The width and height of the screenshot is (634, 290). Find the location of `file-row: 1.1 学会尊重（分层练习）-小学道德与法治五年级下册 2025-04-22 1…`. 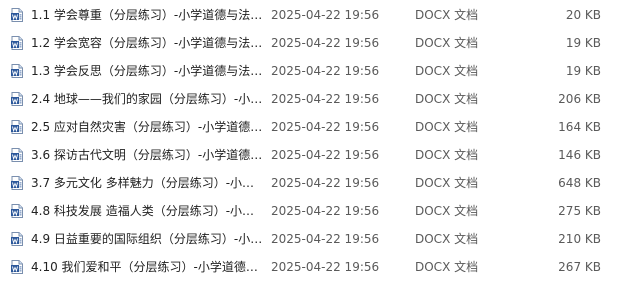

file-row: 1.1 学会尊重（分层练习）-小学道德与法治五年级下册 2025-04-22 1… is located at coordinates (317, 15).